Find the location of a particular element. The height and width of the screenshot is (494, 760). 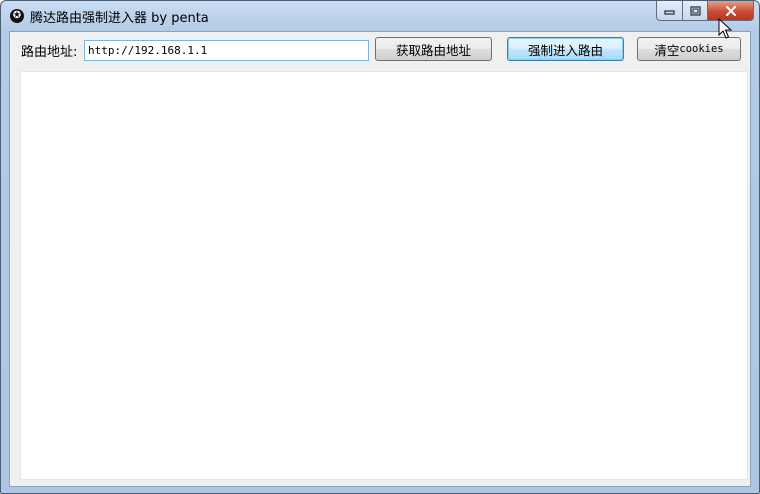

title-bar: ✪ 腾达路由强制进入器 by penta is located at coordinates (380, 16).